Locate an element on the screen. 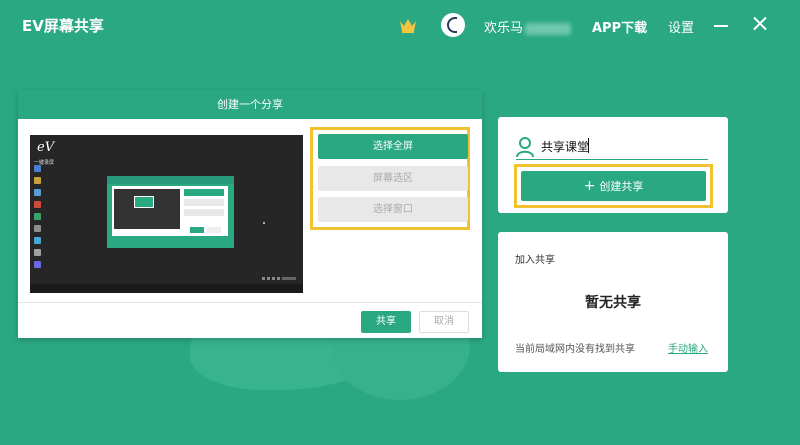 The image size is (800, 445). username: 欢乐马 is located at coordinates (528, 26).